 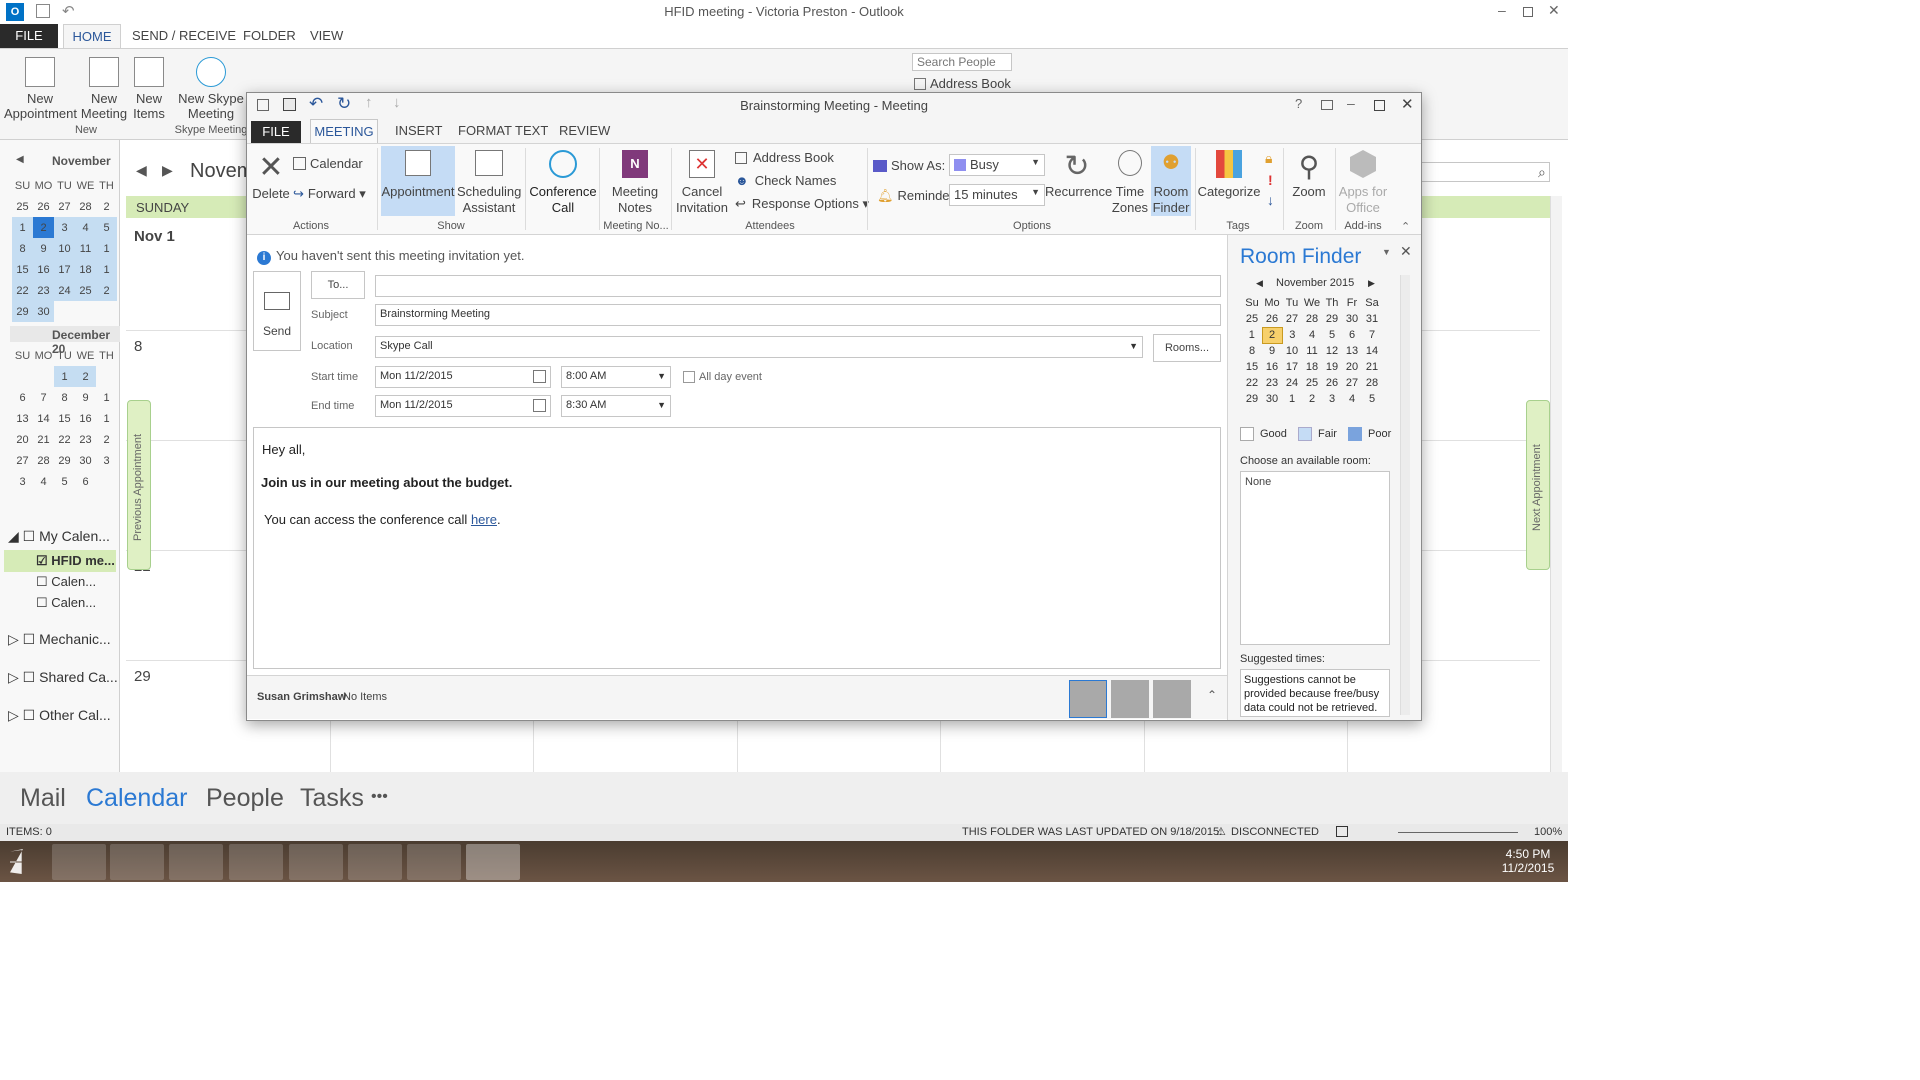 I want to click on new-items-button: New Items, so click(x=149, y=89).